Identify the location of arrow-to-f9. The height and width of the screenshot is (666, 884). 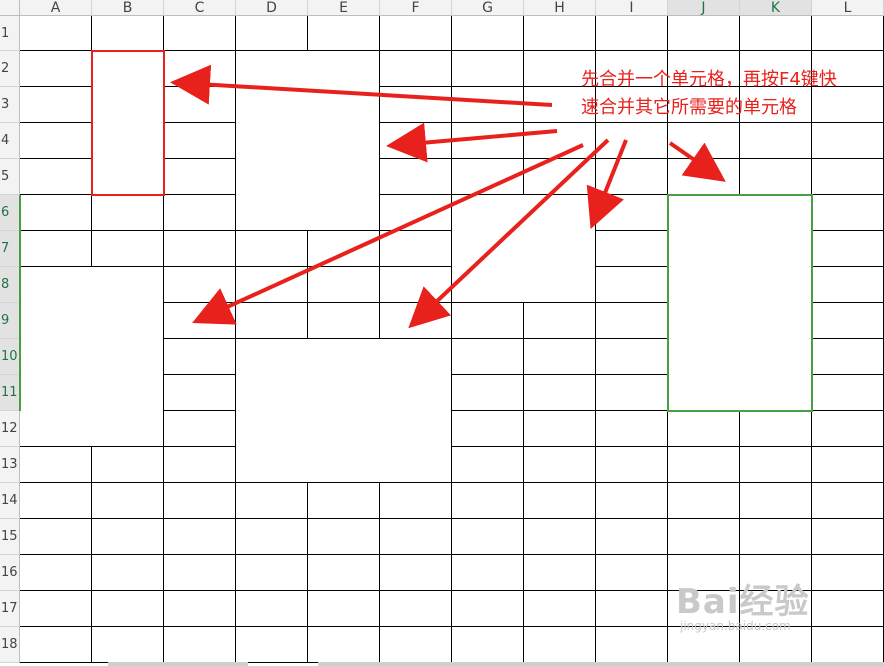
(509, 233).